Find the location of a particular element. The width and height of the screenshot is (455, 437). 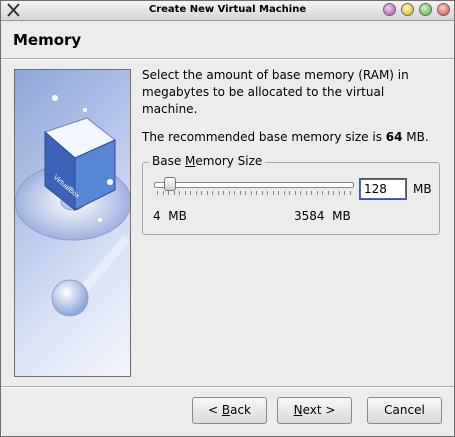

back-prefix: < is located at coordinates (214, 410).